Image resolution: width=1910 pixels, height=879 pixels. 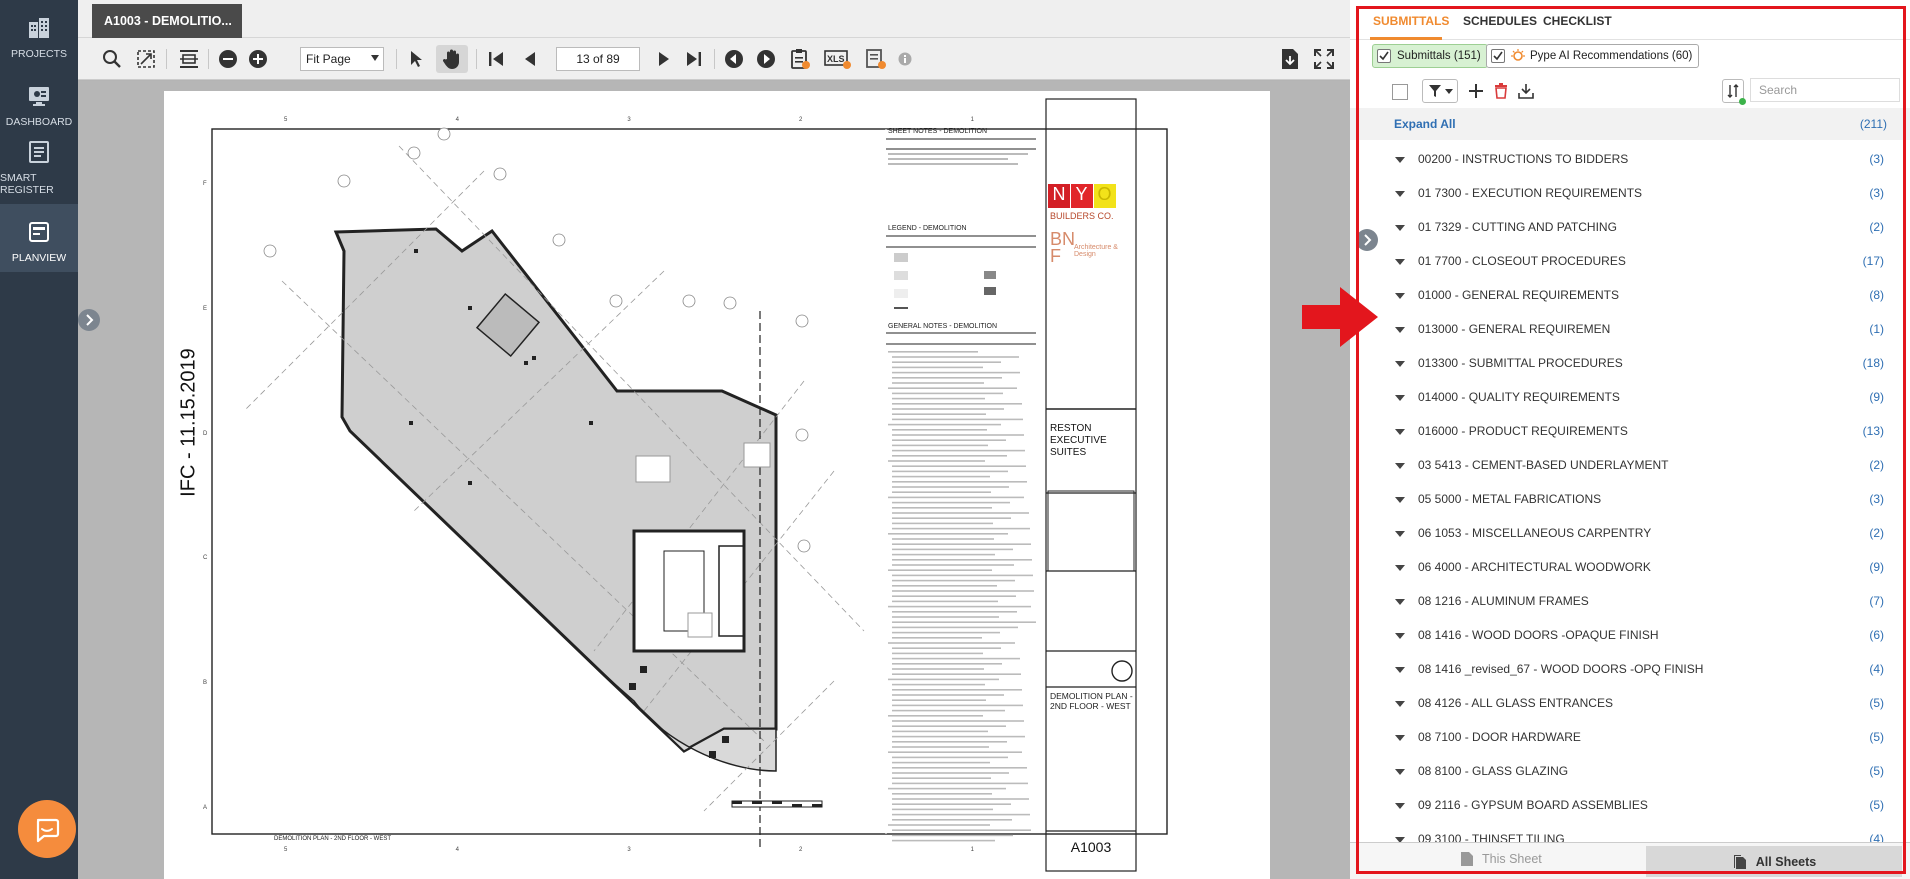 I want to click on select-pointer-icon, so click(x=416, y=59).